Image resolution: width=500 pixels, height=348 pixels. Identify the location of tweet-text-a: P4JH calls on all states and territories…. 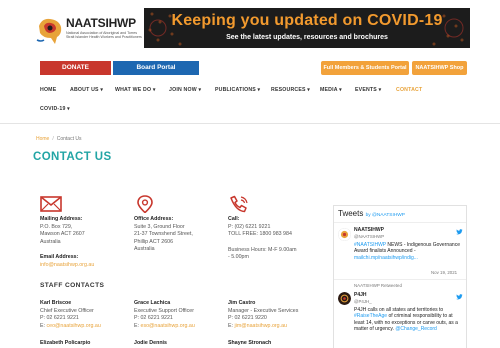
(399, 310).